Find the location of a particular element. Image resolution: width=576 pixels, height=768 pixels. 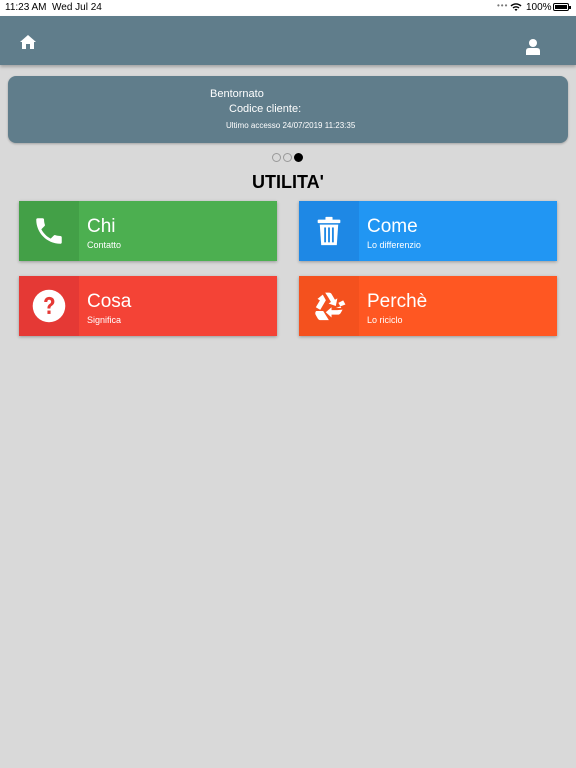

battery-icon is located at coordinates (562, 7).